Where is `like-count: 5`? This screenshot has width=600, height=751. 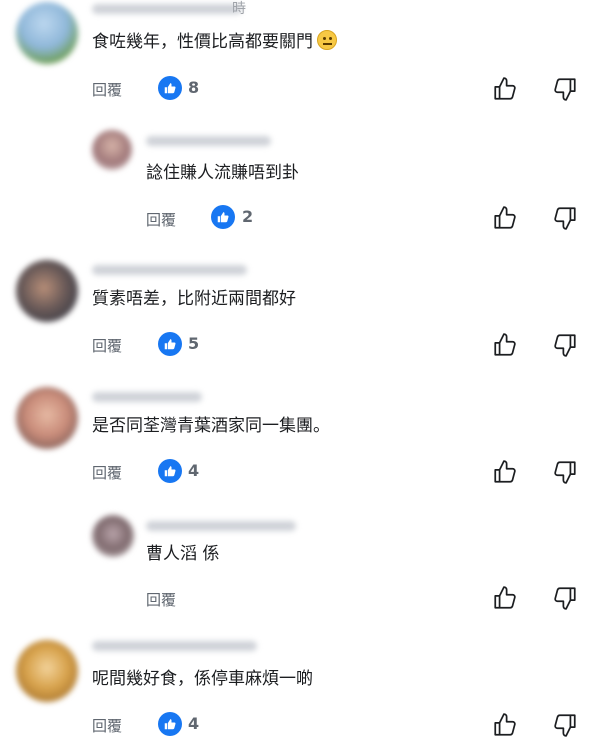 like-count: 5 is located at coordinates (194, 343).